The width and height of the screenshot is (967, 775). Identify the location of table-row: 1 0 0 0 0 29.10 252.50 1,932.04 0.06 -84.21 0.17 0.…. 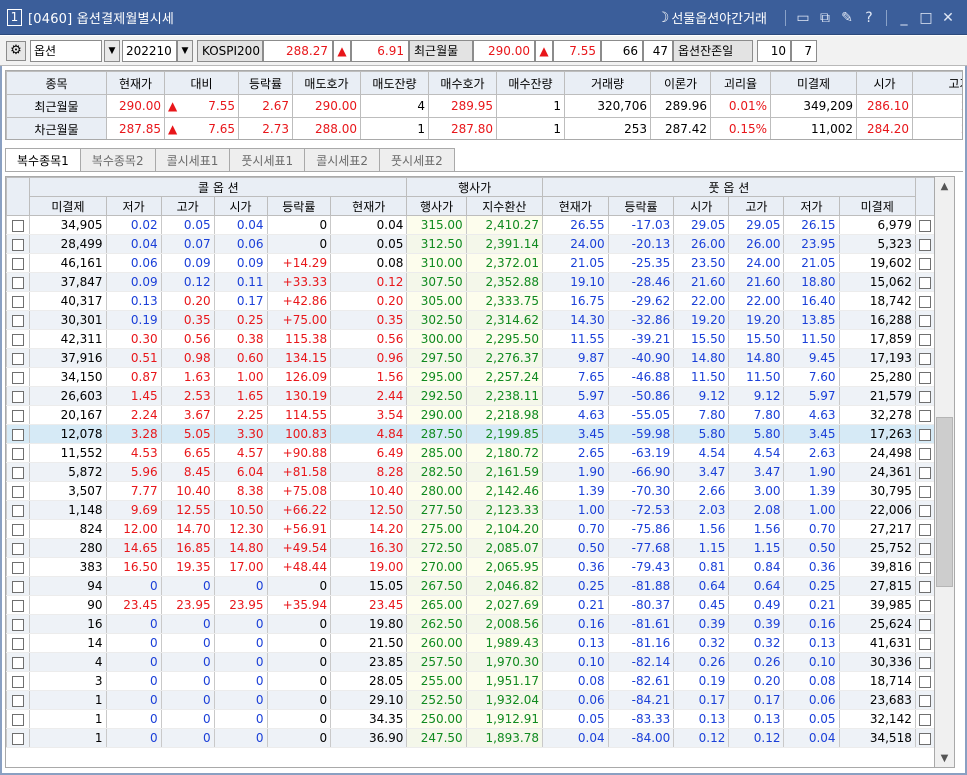
(470, 700).